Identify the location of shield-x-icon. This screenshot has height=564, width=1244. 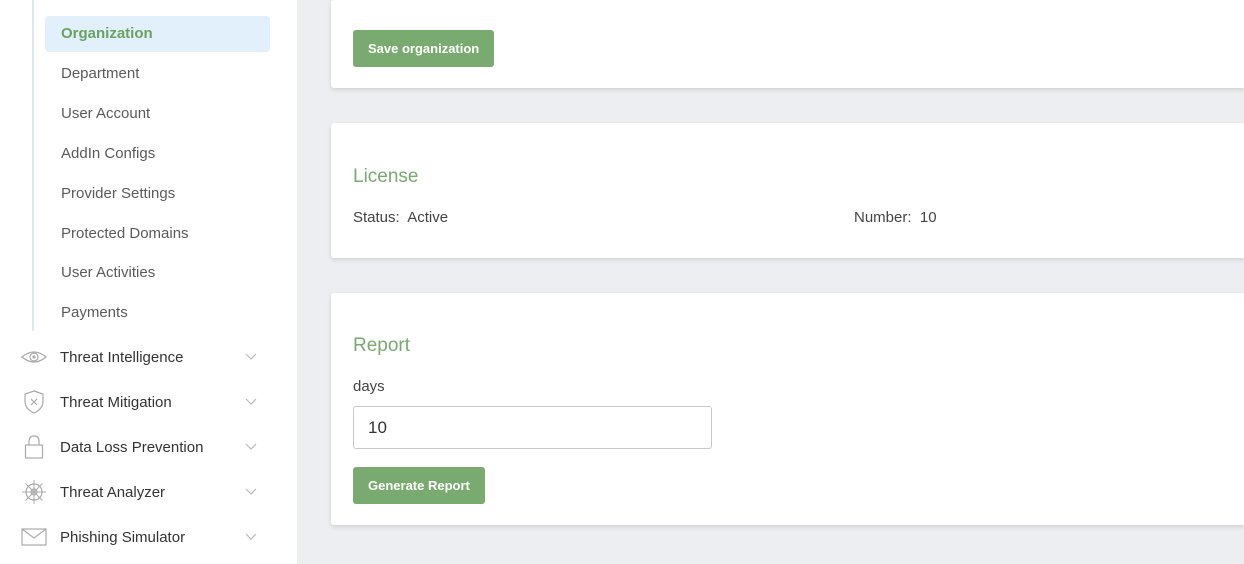
(34, 402).